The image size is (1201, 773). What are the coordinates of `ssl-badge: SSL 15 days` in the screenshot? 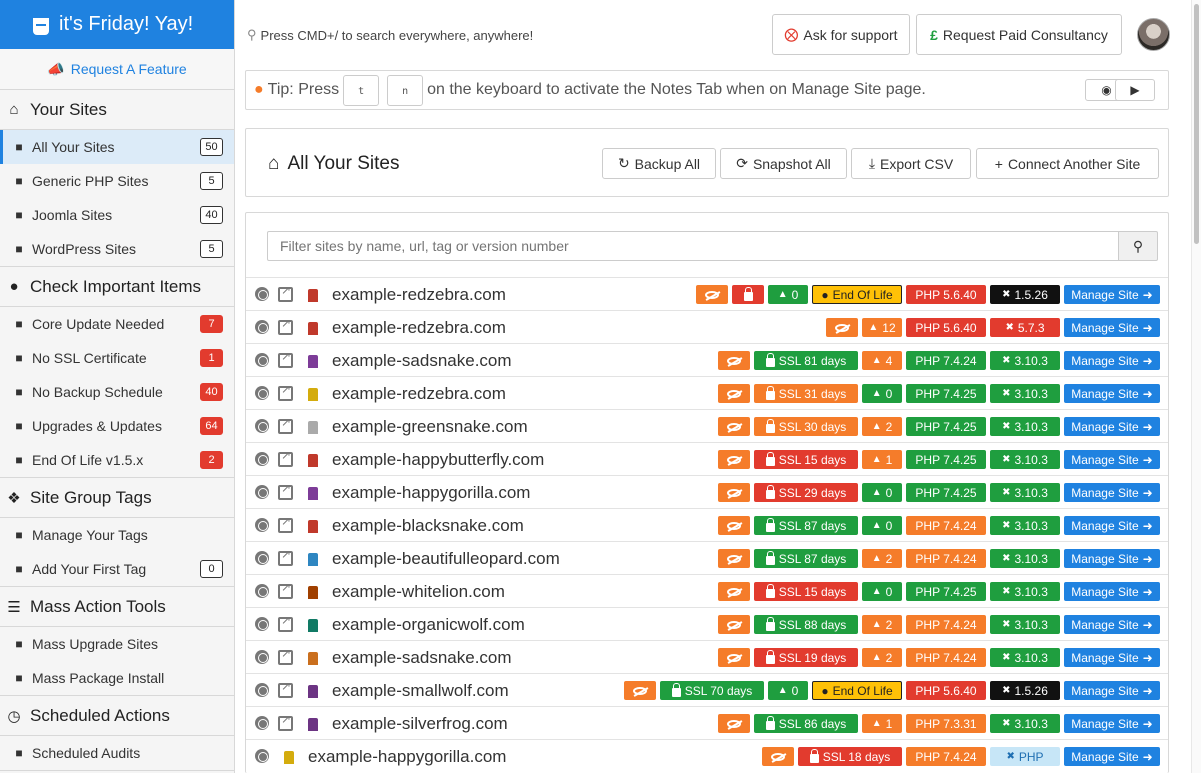 It's located at (806, 459).